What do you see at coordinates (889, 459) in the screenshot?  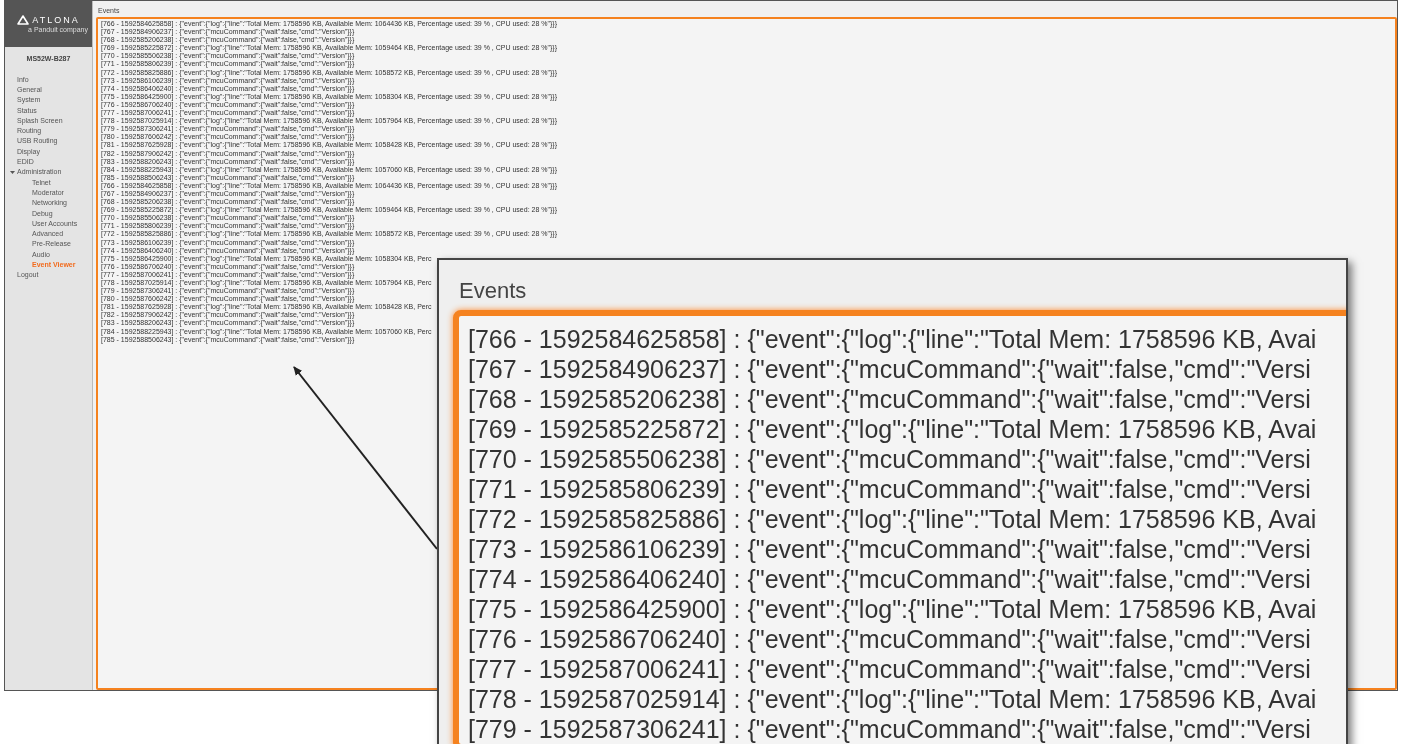 I see `log-line: [770 - 1592585506238] : {"event":{"mcuCommand":{"wait":false,"cmd":"Versi` at bounding box center [889, 459].